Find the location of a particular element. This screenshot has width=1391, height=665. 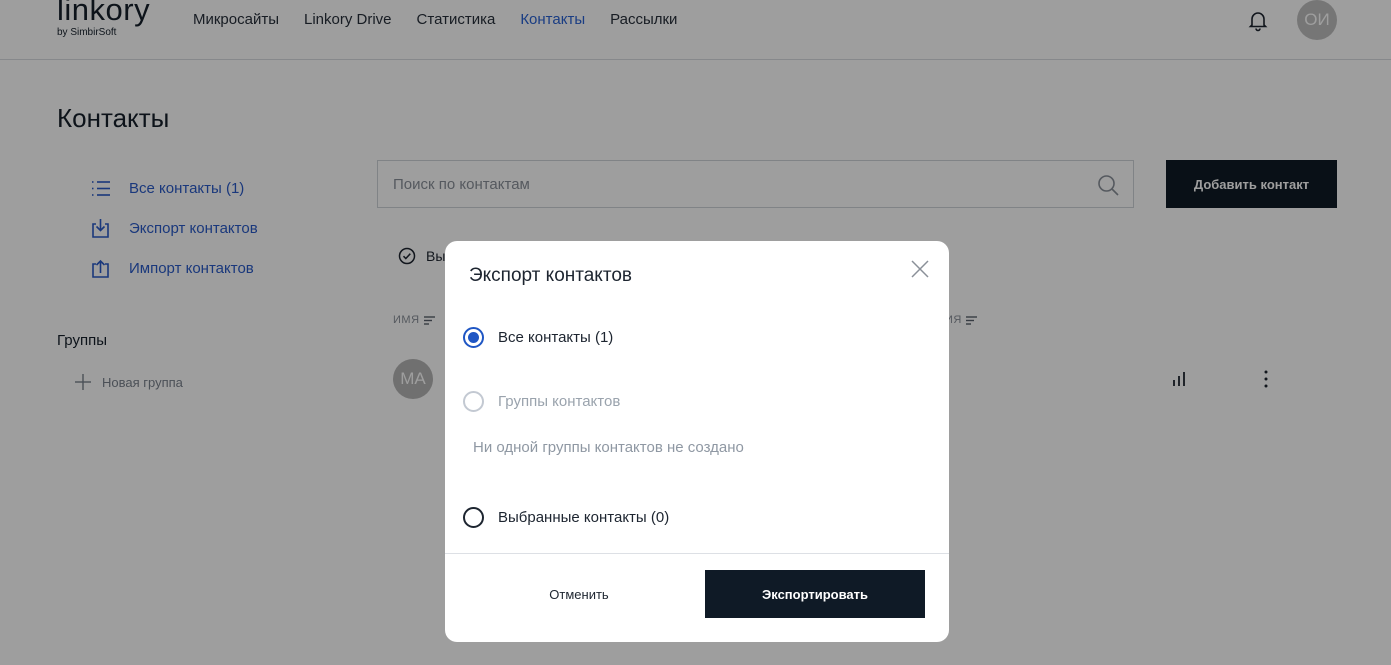

no-groups-hint: Ни одной группы контактов не создано is located at coordinates (608, 447).